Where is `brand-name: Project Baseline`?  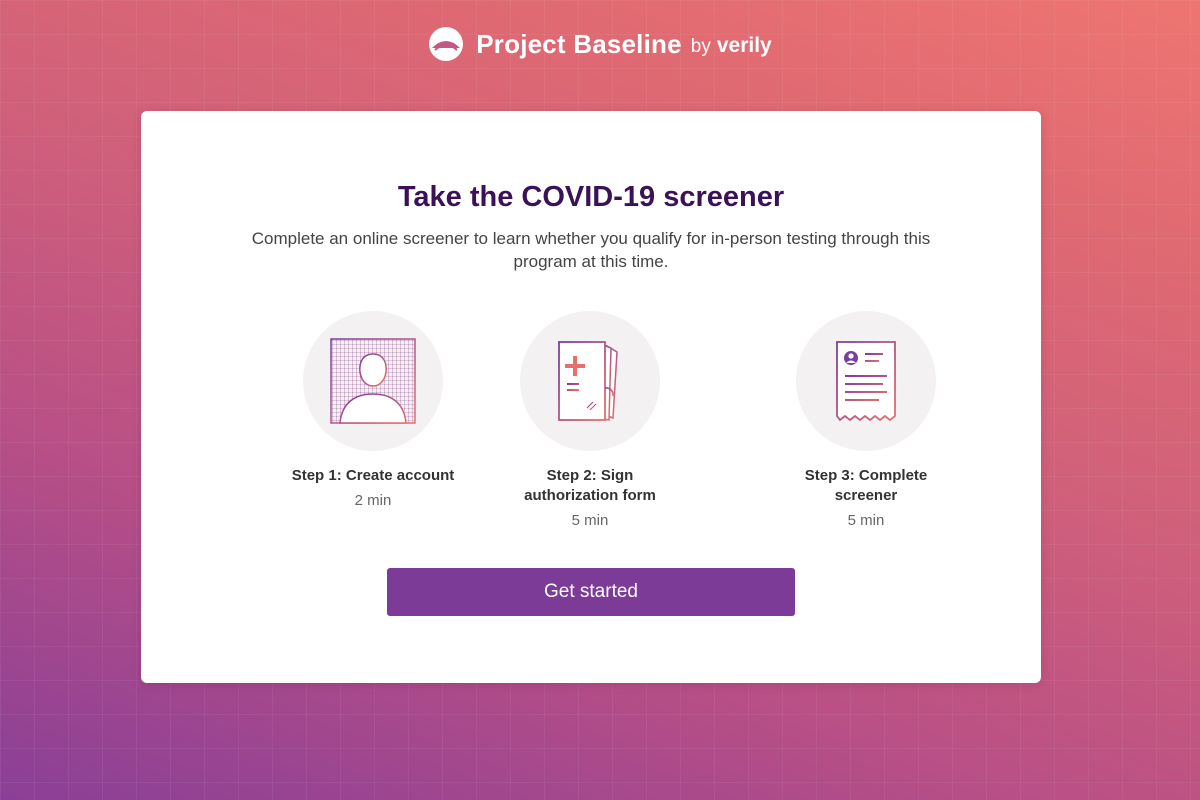
brand-name: Project Baseline is located at coordinates (579, 43).